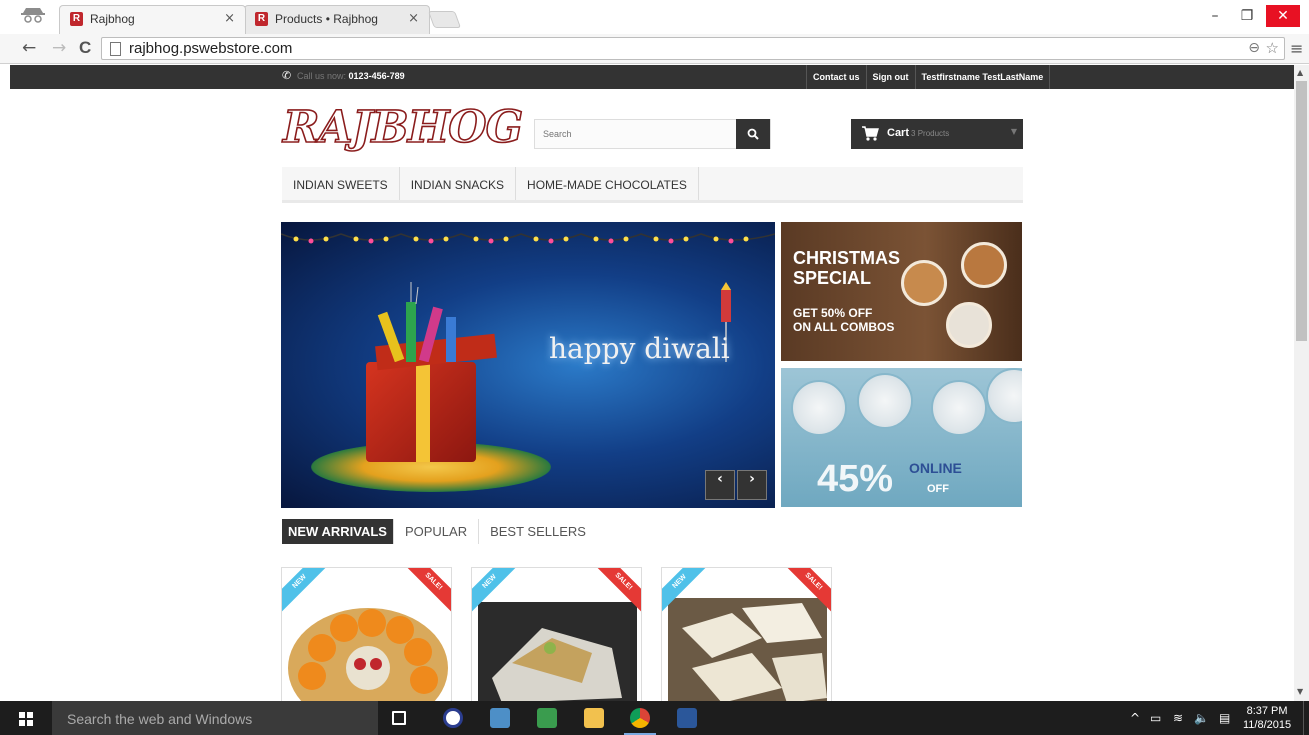  I want to click on taskbar-clock: 8:37 PM 11/8/2015, so click(1267, 718).